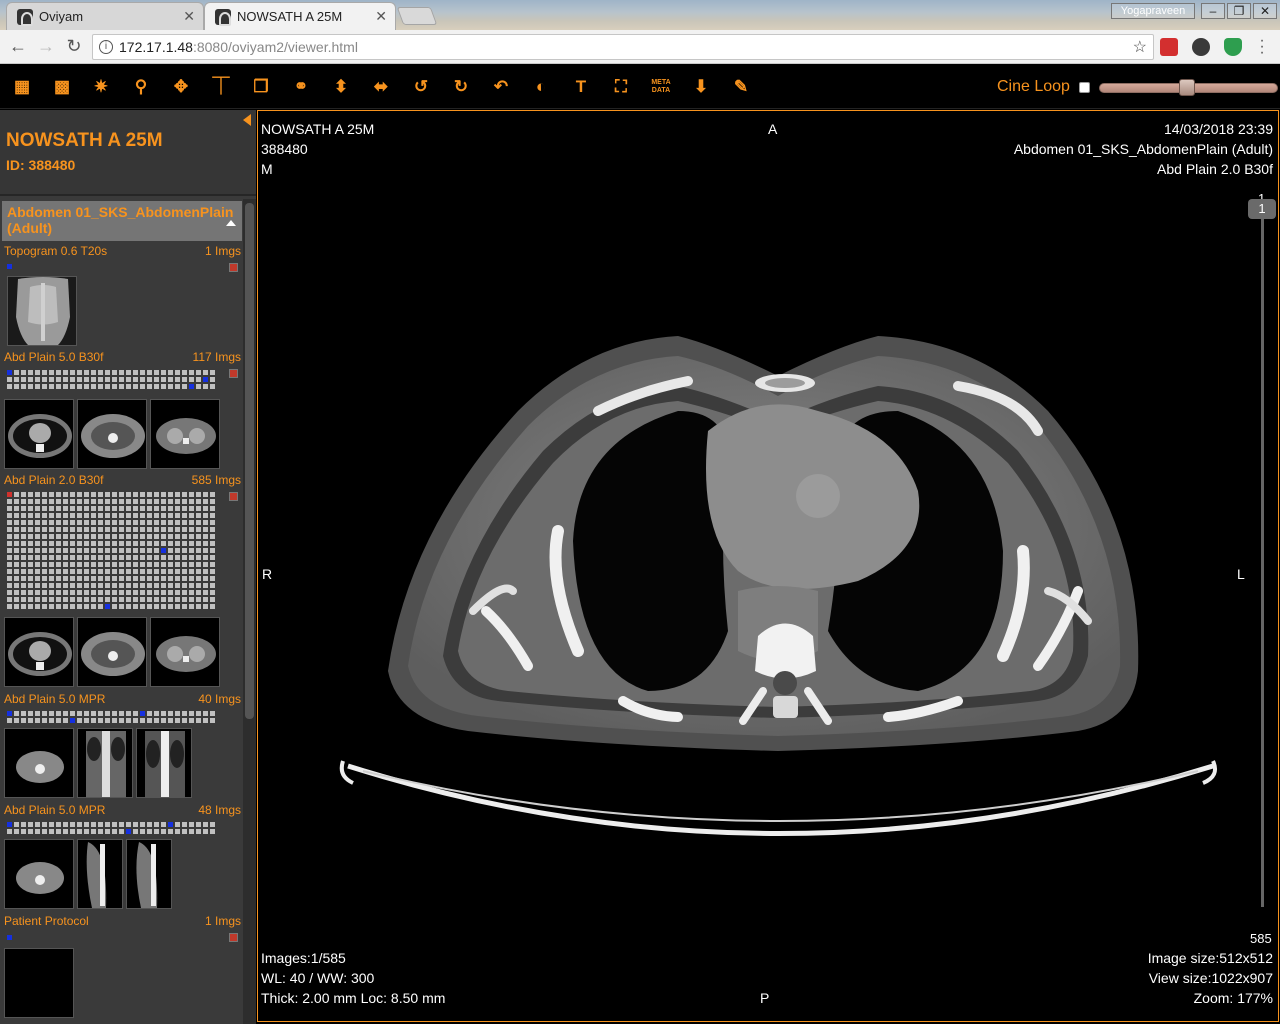 The image size is (1280, 1024). What do you see at coordinates (623, 47) in the screenshot?
I see `url-field: i 172.17.1.48:8080/oviyam2/viewer.html ☆` at bounding box center [623, 47].